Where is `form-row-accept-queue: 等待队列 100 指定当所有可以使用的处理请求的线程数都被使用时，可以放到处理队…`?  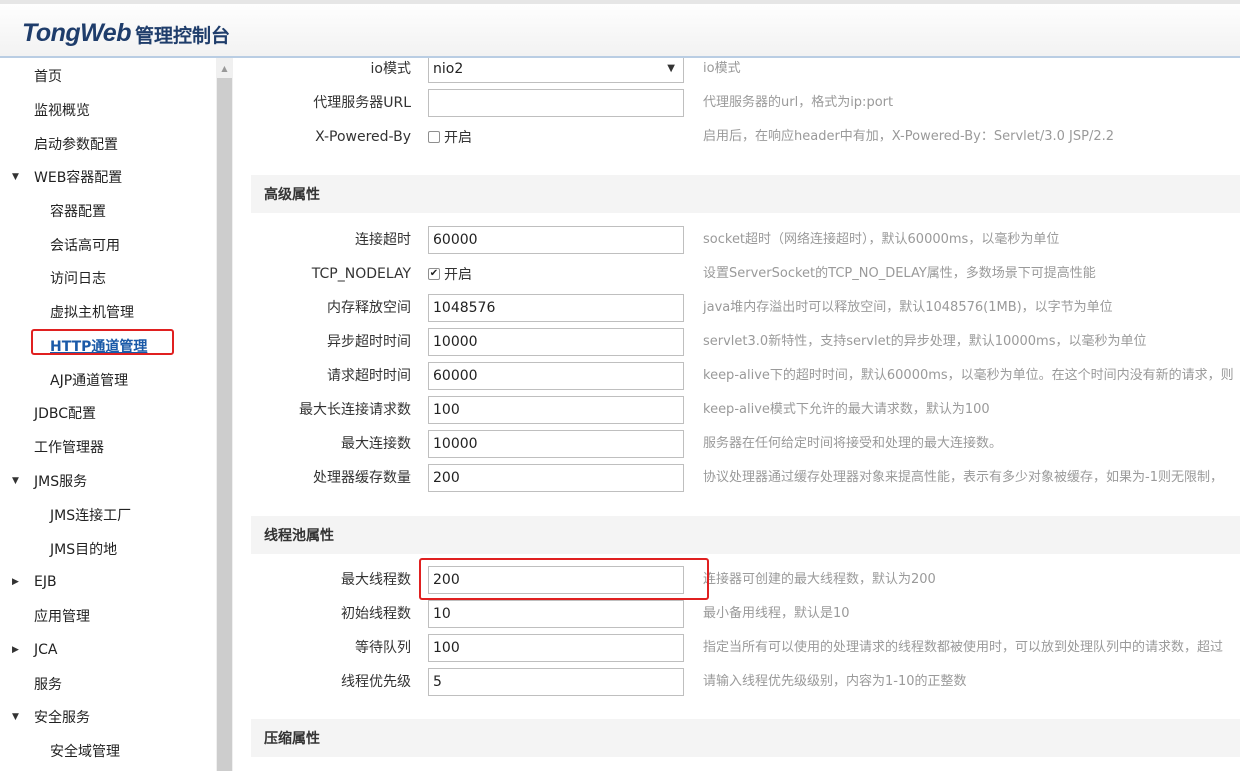
form-row-accept-queue: 等待队列 100 指定当所有可以使用的处理请求的线程数都被使用时，可以放到处理队… is located at coordinates (736, 648).